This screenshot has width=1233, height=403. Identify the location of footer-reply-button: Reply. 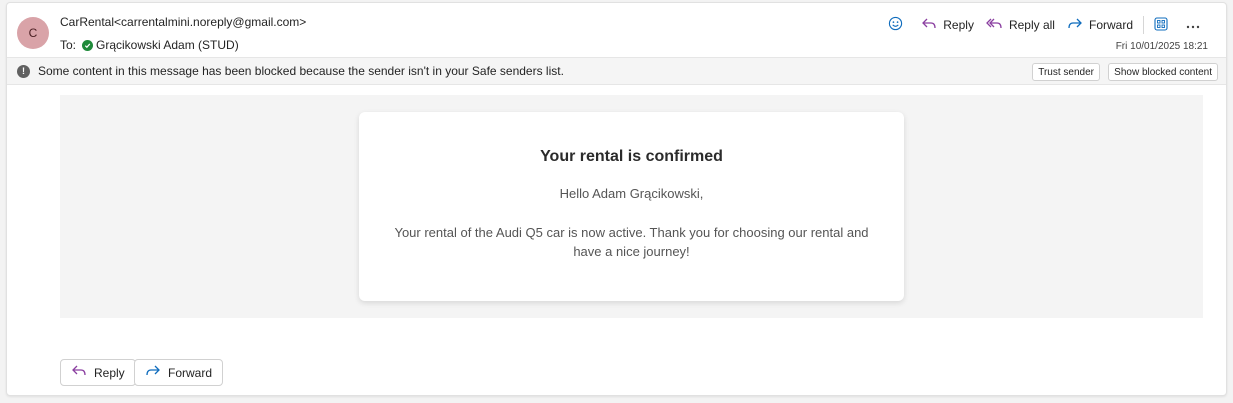
(98, 372).